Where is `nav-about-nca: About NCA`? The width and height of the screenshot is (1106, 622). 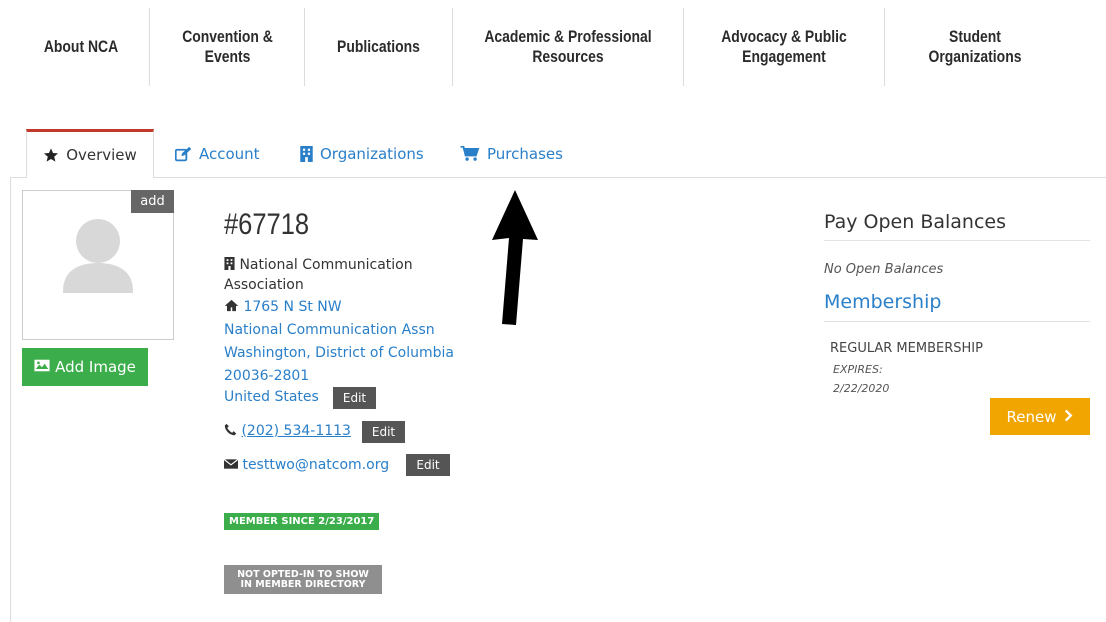
nav-about-nca: About NCA is located at coordinates (81, 47).